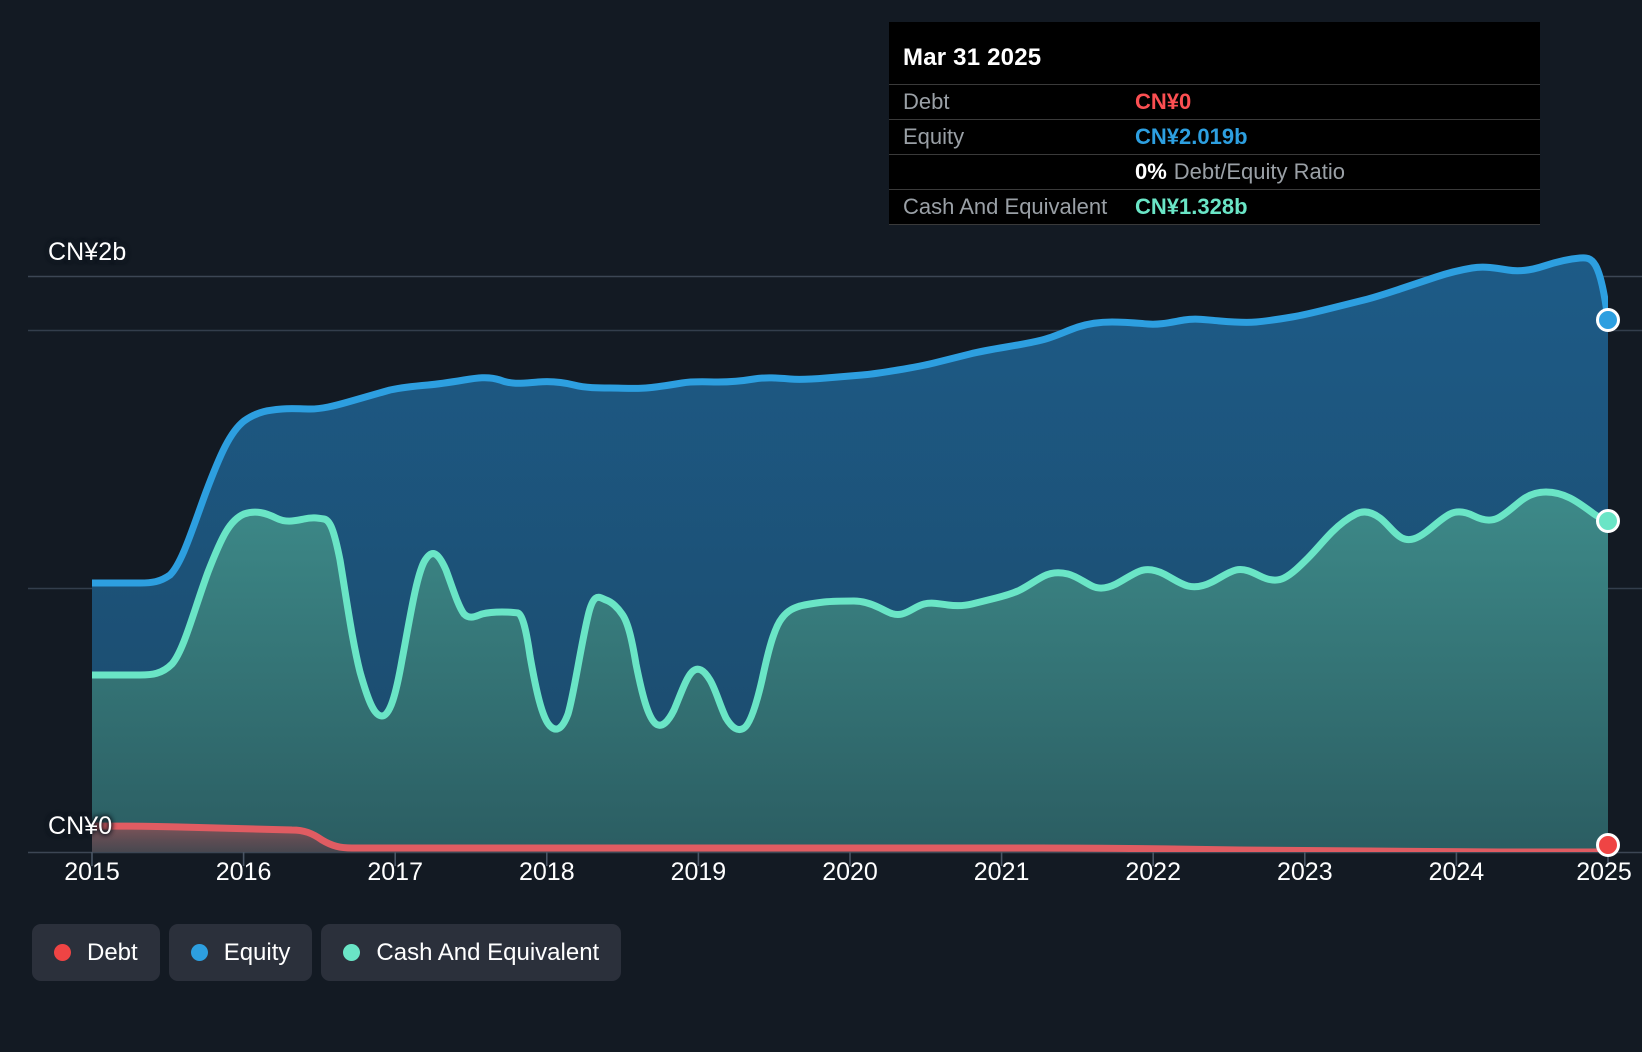 Image resolution: width=1642 pixels, height=1052 pixels. Describe the element at coordinates (1608, 521) in the screenshot. I see `cash-endpoint-marker` at that location.